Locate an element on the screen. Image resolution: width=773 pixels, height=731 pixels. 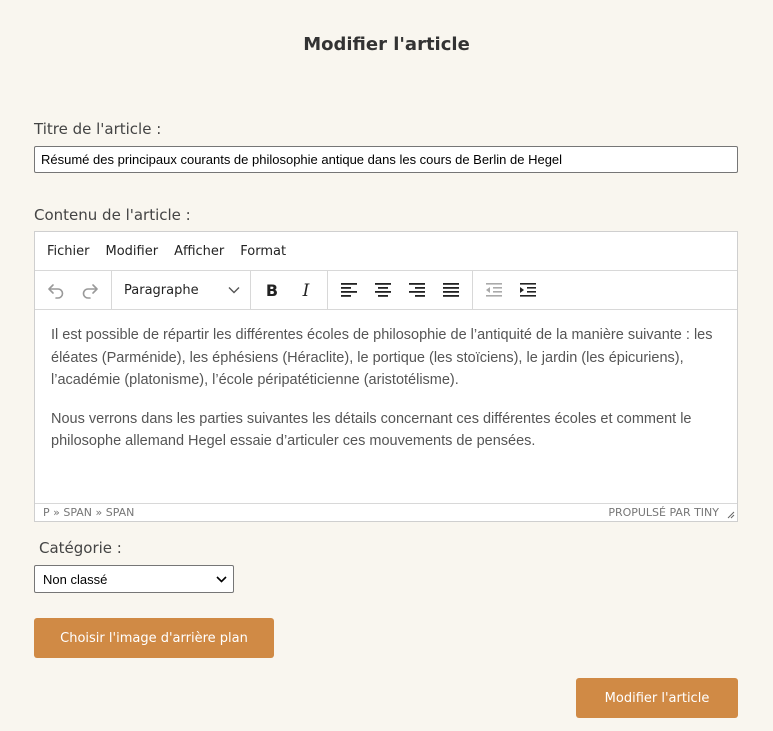
align-center-button is located at coordinates (383, 290).